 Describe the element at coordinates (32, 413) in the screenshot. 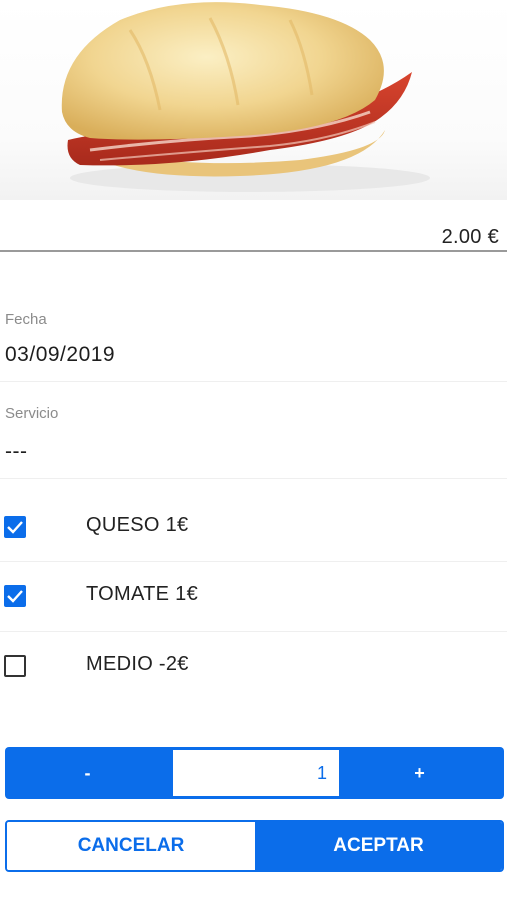

I see `servicio-label: Servicio` at that location.